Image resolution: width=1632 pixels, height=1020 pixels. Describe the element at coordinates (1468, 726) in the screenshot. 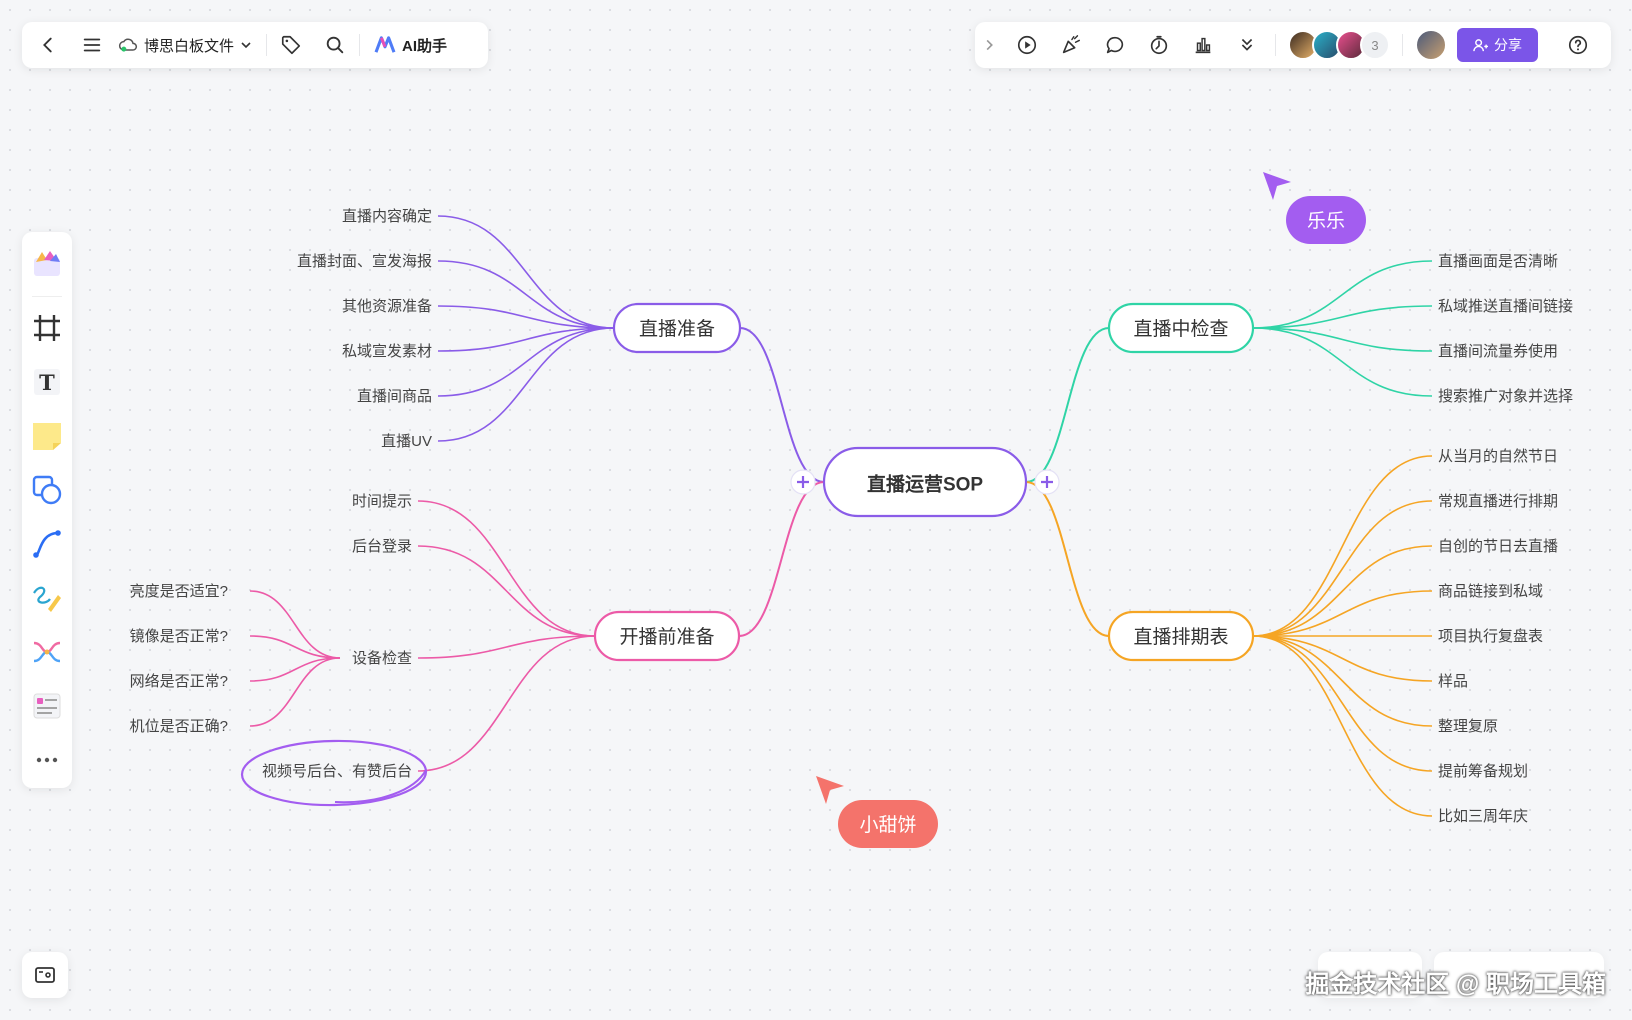

I see `branch-leaf: 整理复原` at that location.